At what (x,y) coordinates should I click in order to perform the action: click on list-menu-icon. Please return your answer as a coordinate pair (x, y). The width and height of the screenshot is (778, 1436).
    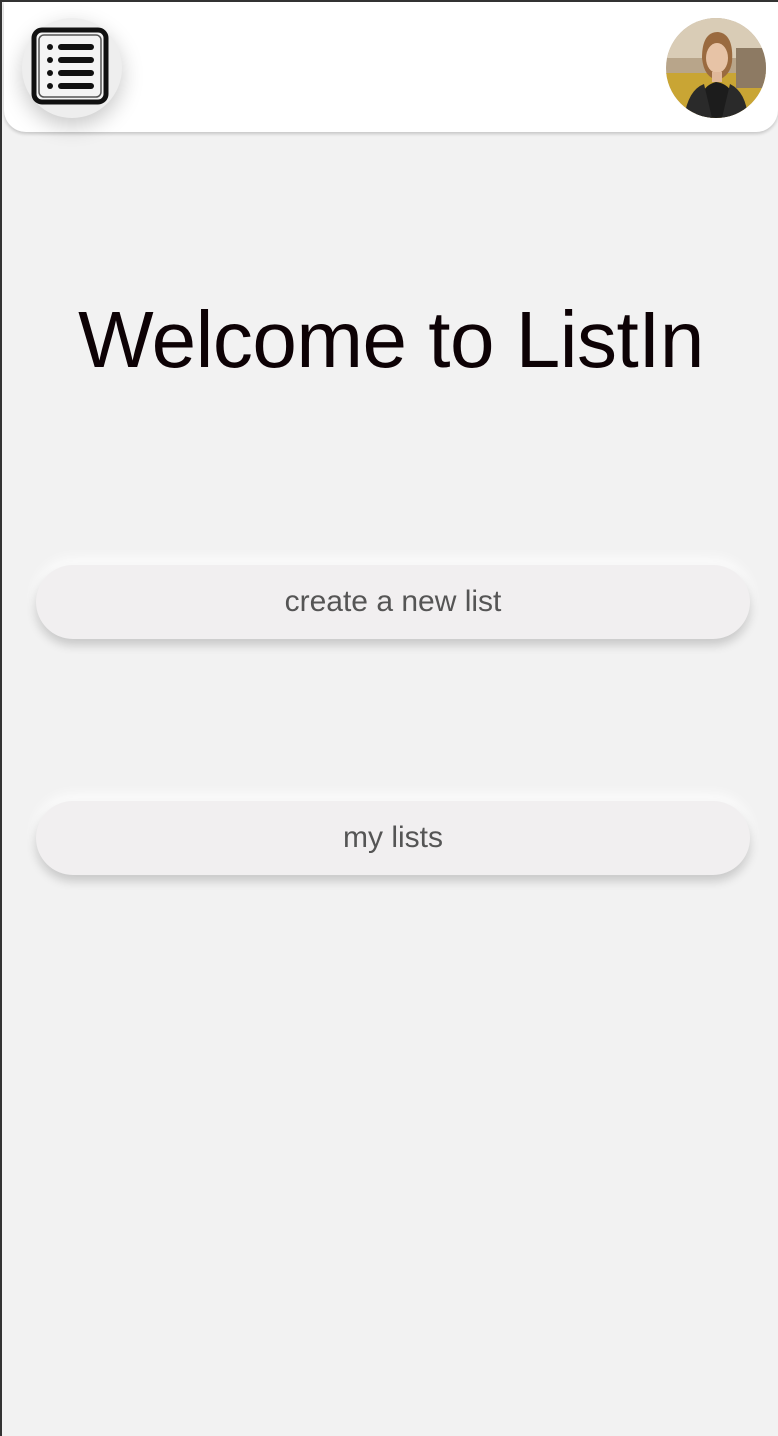
    Looking at the image, I should click on (70, 66).